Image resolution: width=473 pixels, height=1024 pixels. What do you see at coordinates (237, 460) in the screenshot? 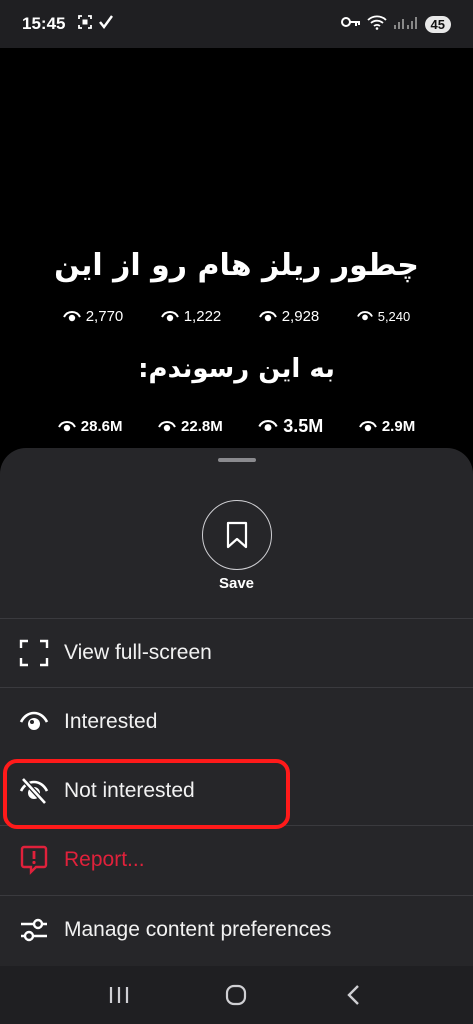
I see `drag-handle` at bounding box center [237, 460].